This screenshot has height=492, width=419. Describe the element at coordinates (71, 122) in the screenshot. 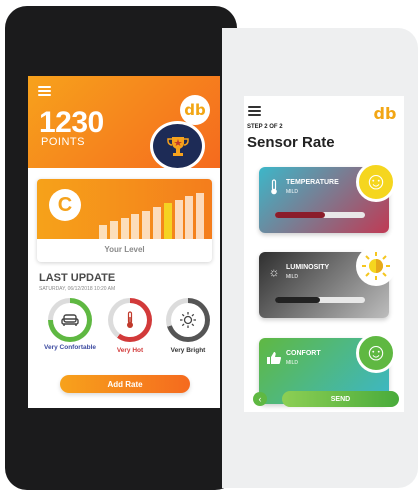

I see `points-value: 1230` at that location.